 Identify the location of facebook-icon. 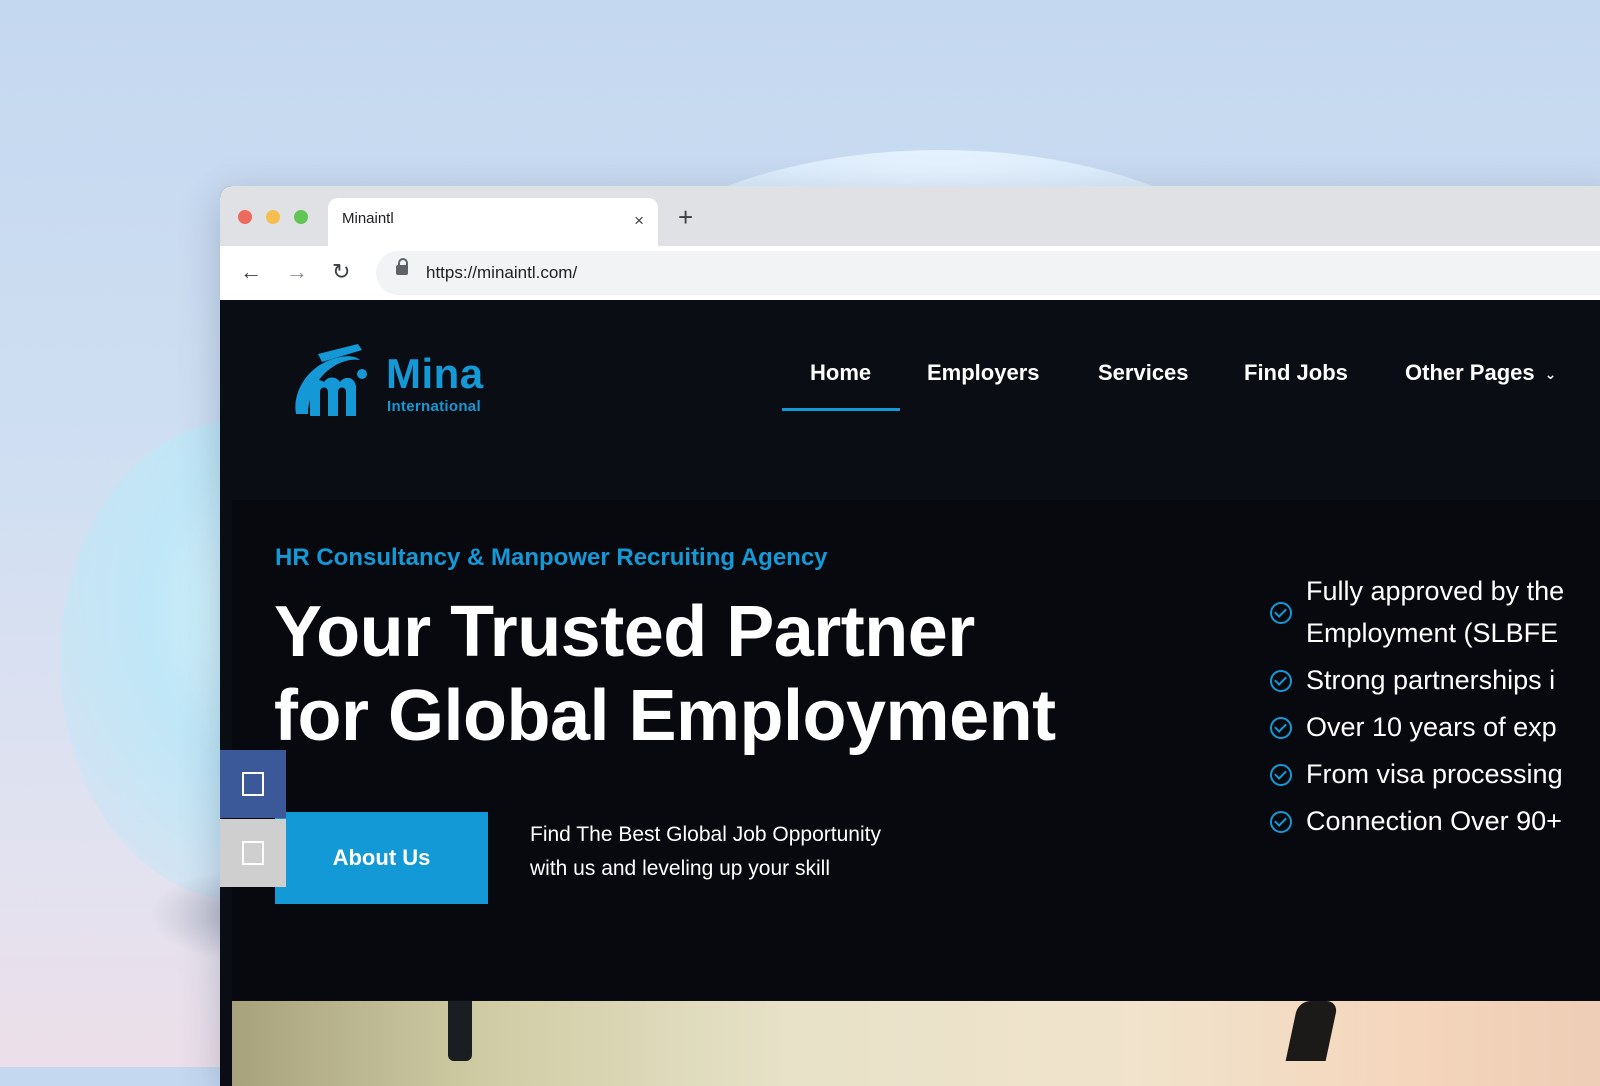
(253, 784).